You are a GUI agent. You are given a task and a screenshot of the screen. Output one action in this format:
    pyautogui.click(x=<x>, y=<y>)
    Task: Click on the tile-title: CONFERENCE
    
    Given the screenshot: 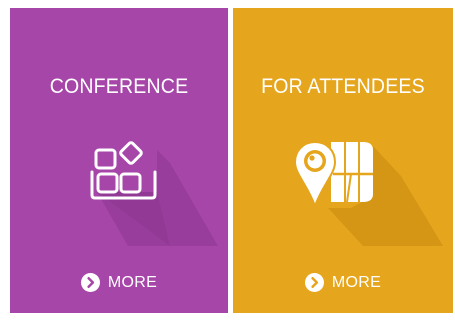 What is the action you would take?
    pyautogui.click(x=119, y=86)
    